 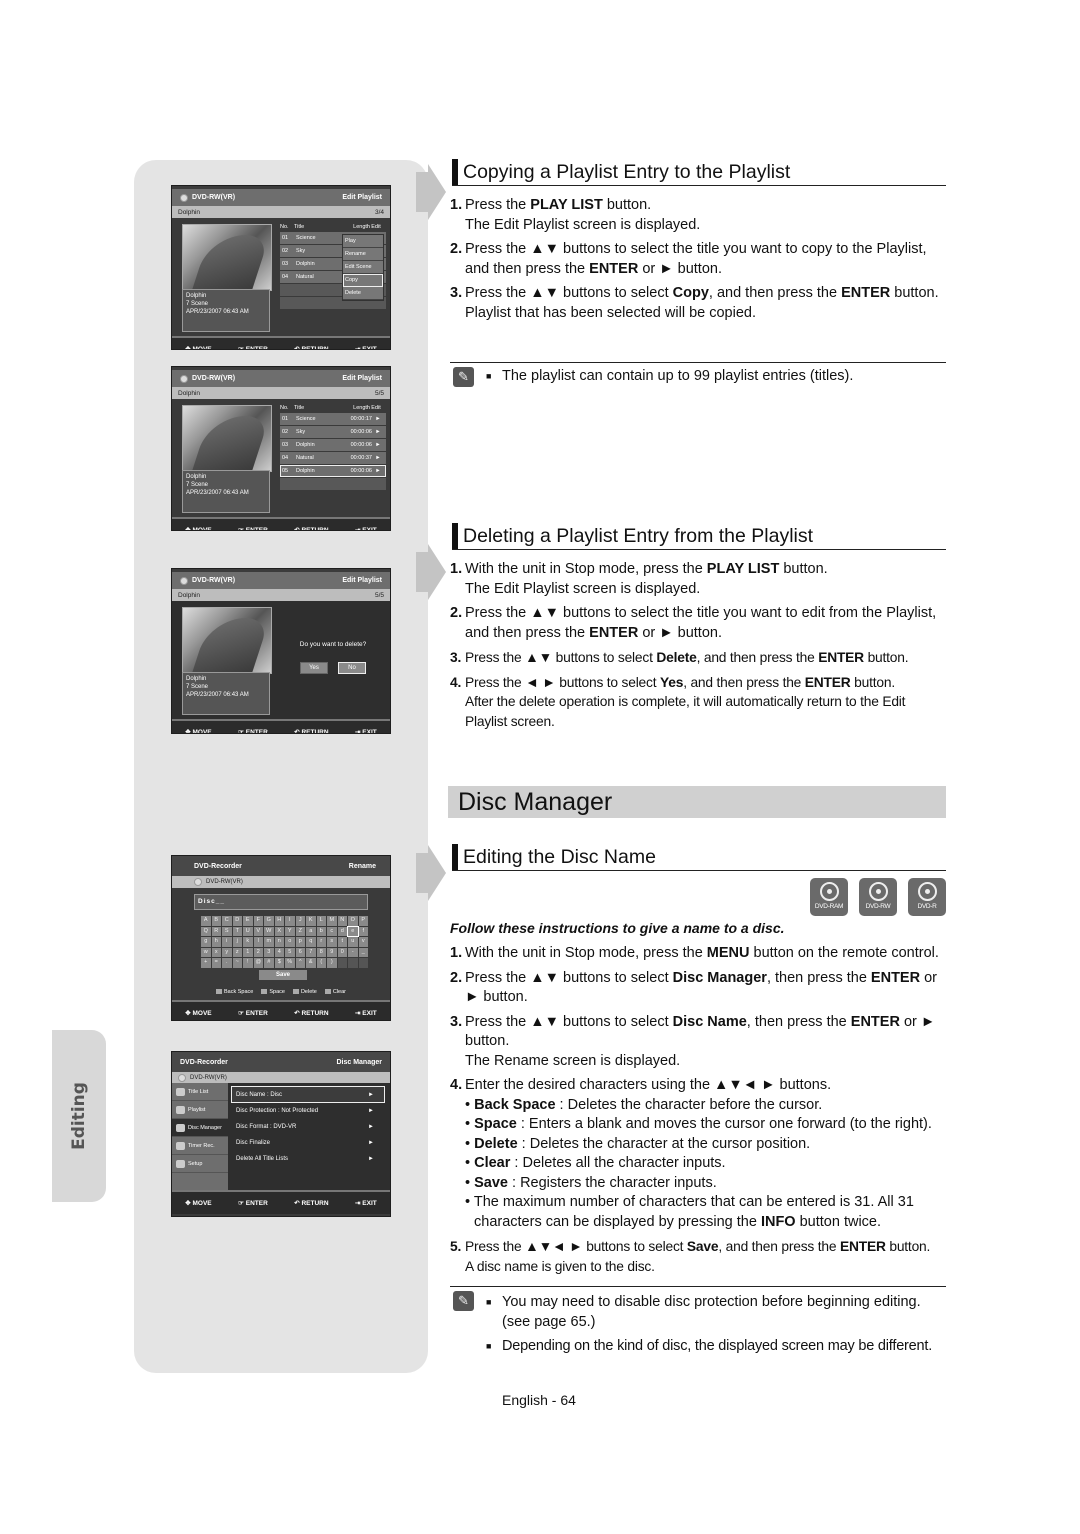 I want to click on key: y, so click(x=227, y=952).